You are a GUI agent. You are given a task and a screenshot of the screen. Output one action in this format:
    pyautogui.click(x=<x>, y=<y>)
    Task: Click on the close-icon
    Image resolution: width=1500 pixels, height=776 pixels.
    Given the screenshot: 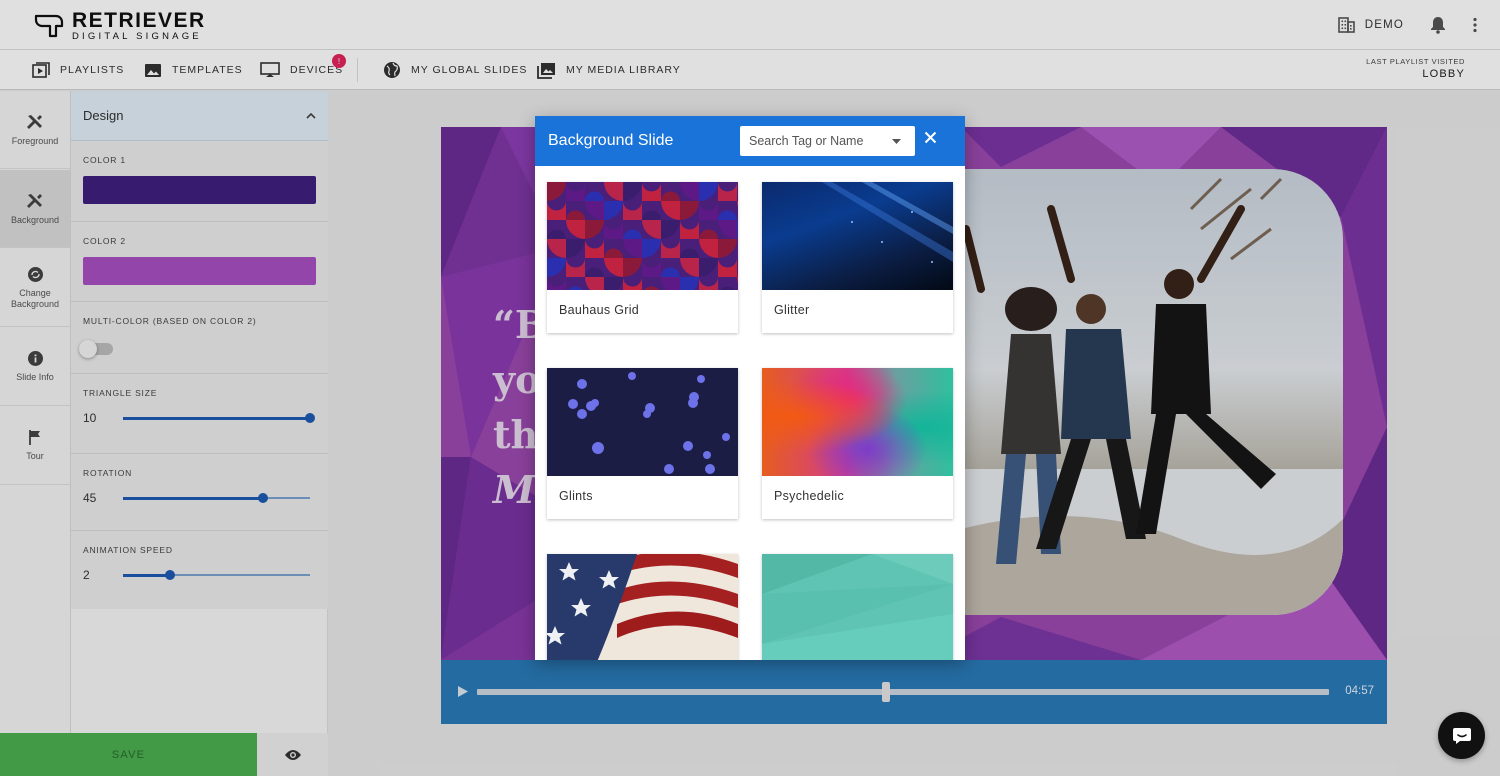 What is the action you would take?
    pyautogui.click(x=930, y=137)
    